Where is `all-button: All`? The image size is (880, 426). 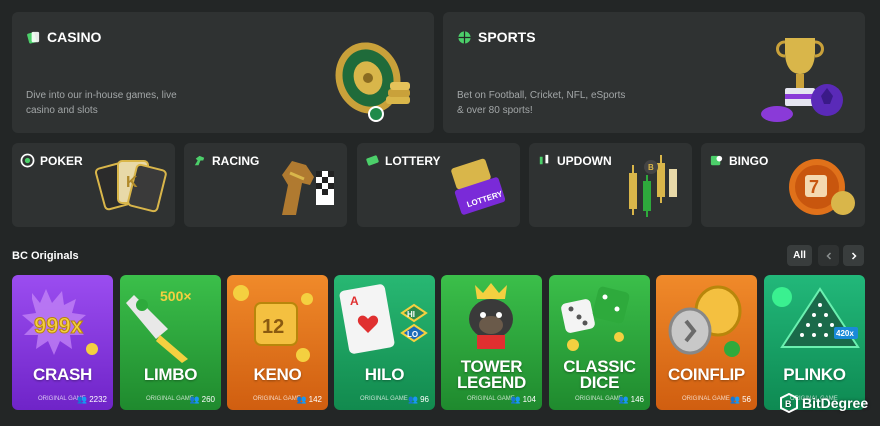
all-button: All is located at coordinates (799, 255).